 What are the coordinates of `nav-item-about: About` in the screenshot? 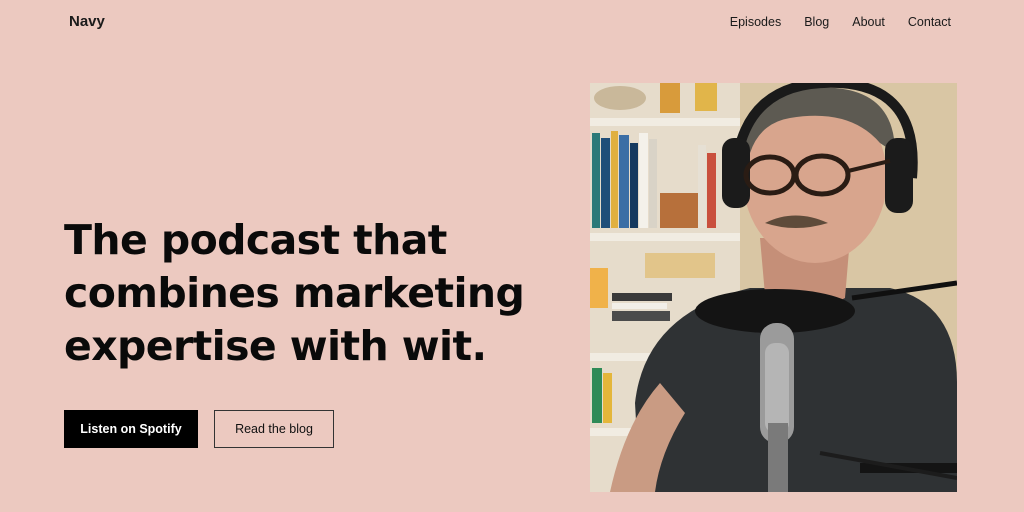 It's located at (868, 22).